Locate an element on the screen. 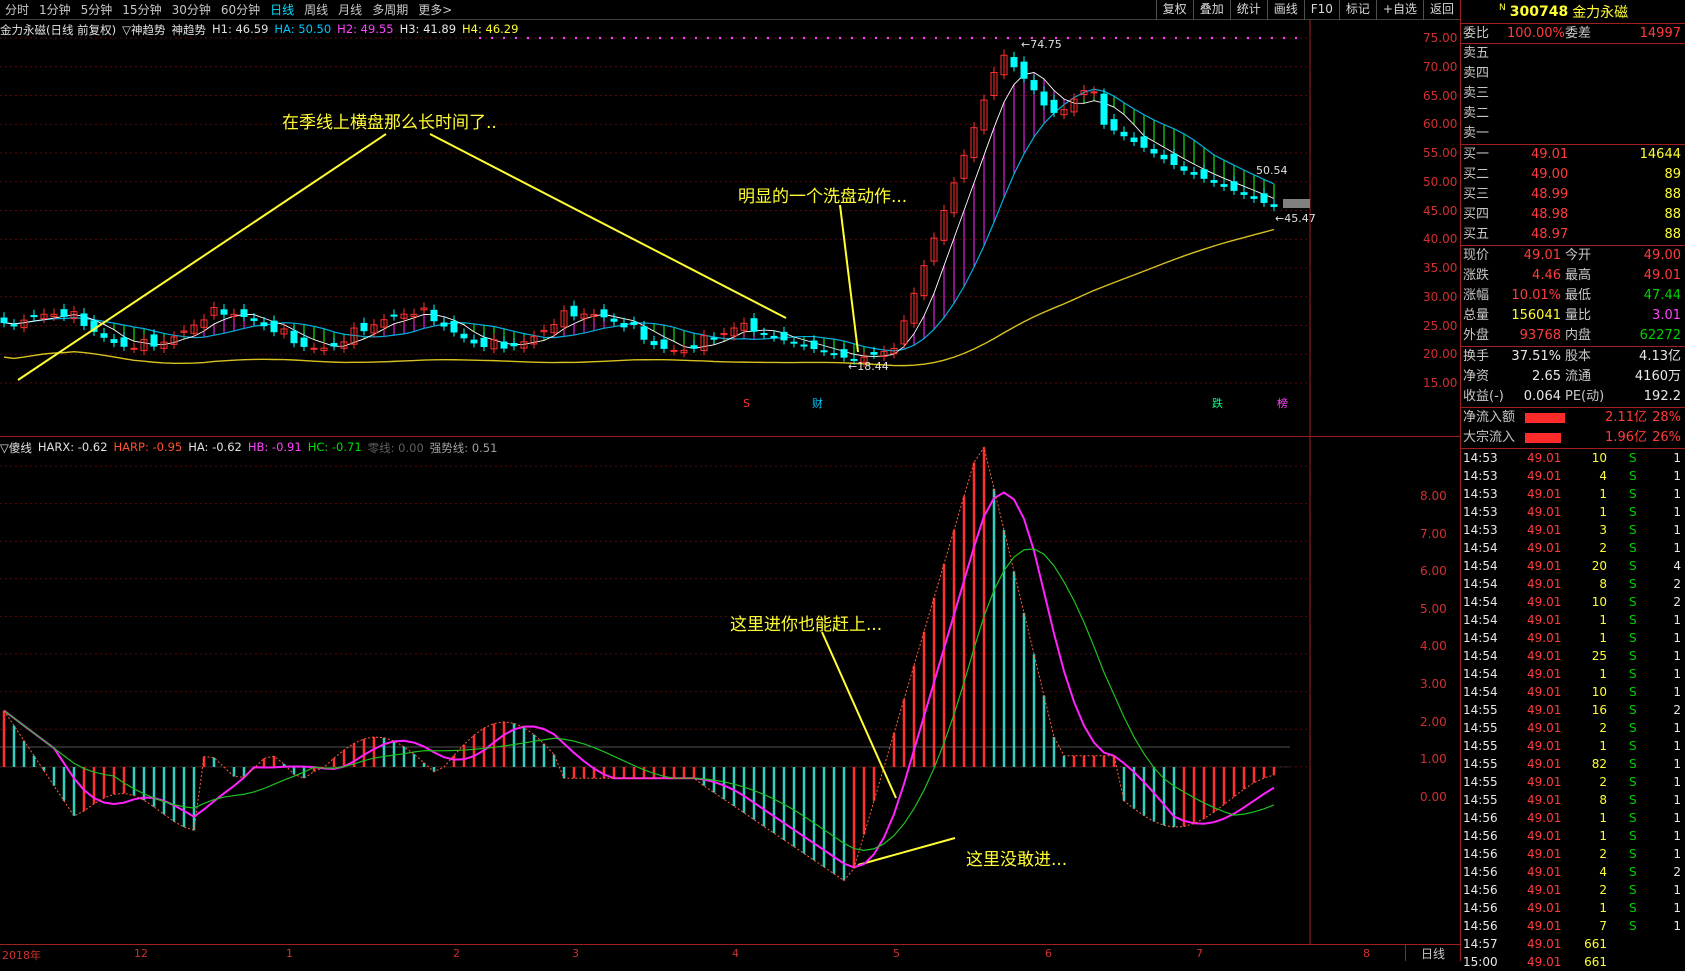  period-tab-4: 30分钟 is located at coordinates (191, 10).